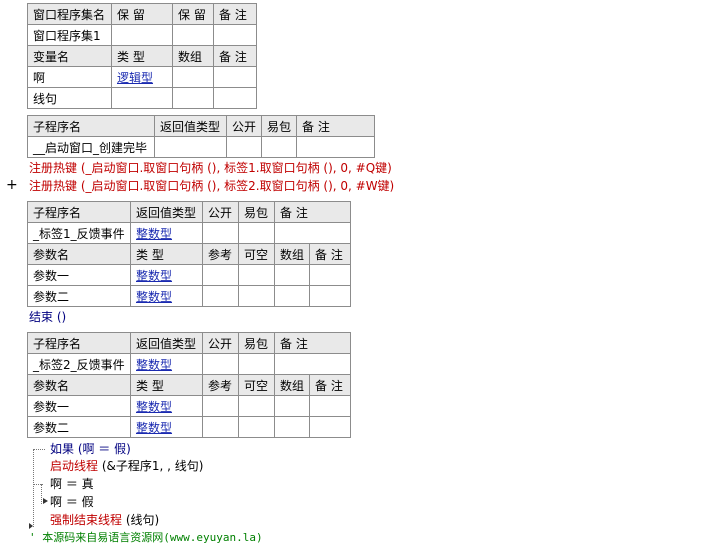  What do you see at coordinates (72, 502) in the screenshot?
I see `code-line-assign-false: 啊 ＝ 假` at bounding box center [72, 502].